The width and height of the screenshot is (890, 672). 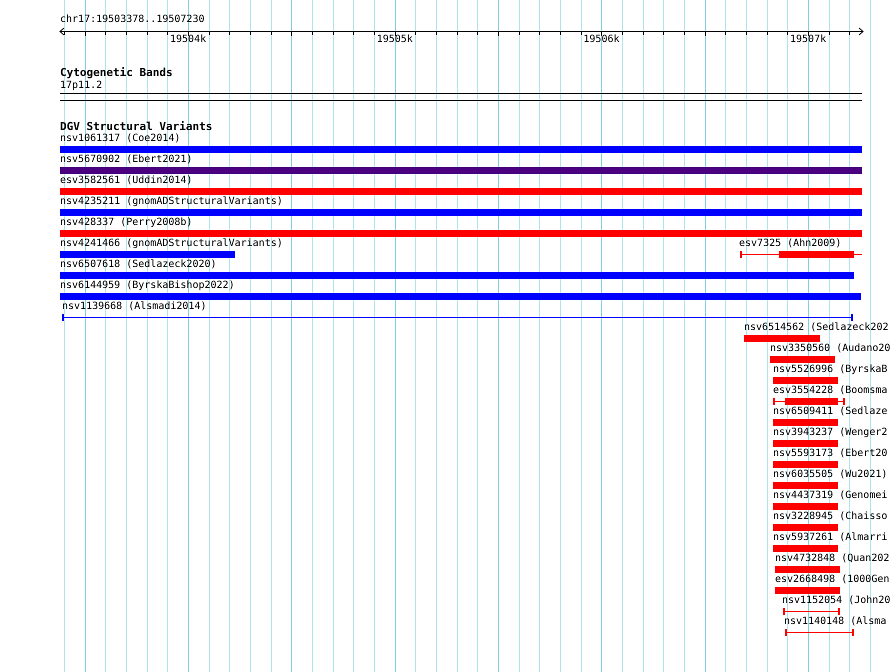 I want to click on variant-label: nsv6507618 (Sedlazeck2020), so click(x=138, y=265).